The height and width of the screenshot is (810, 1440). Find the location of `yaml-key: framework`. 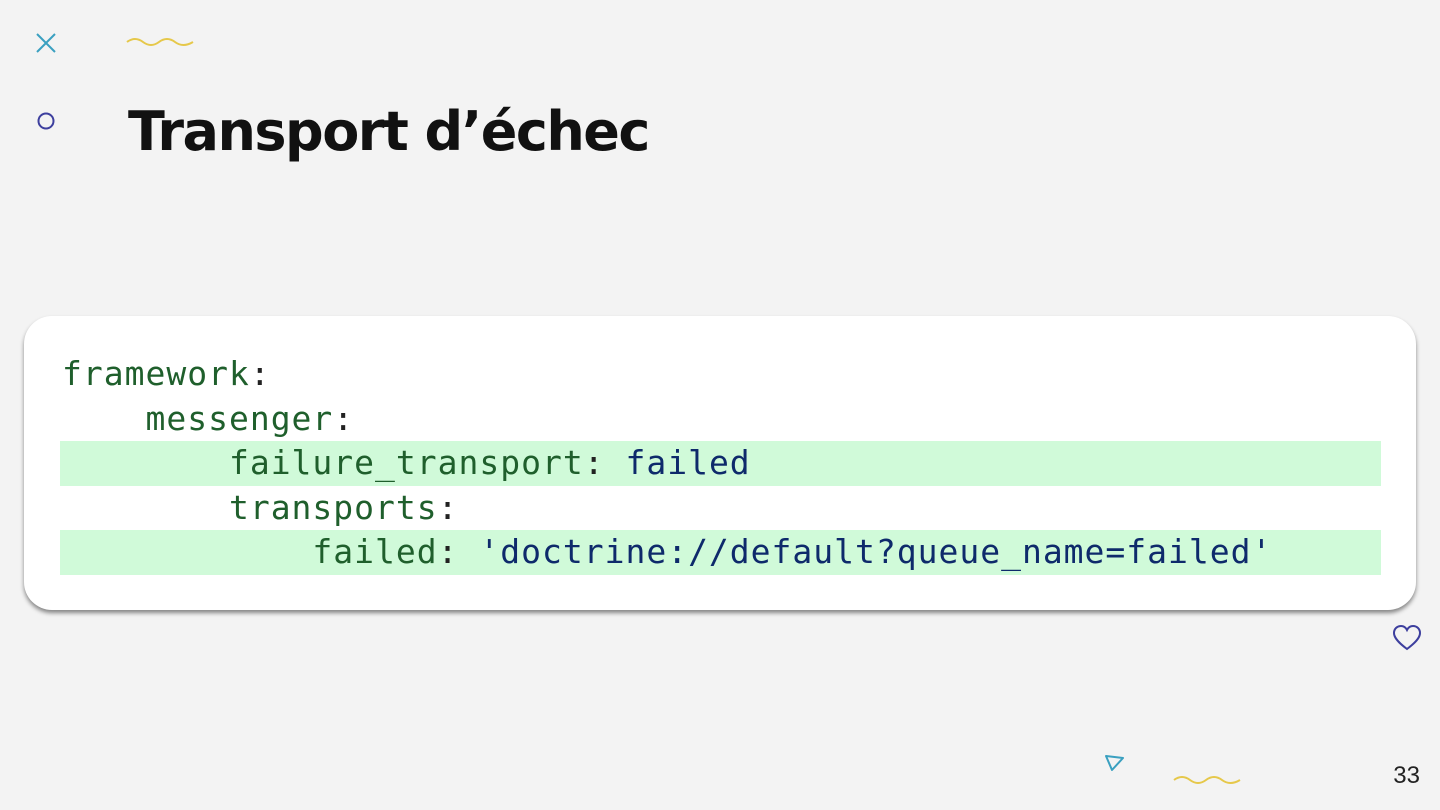

yaml-key: framework is located at coordinates (156, 373).